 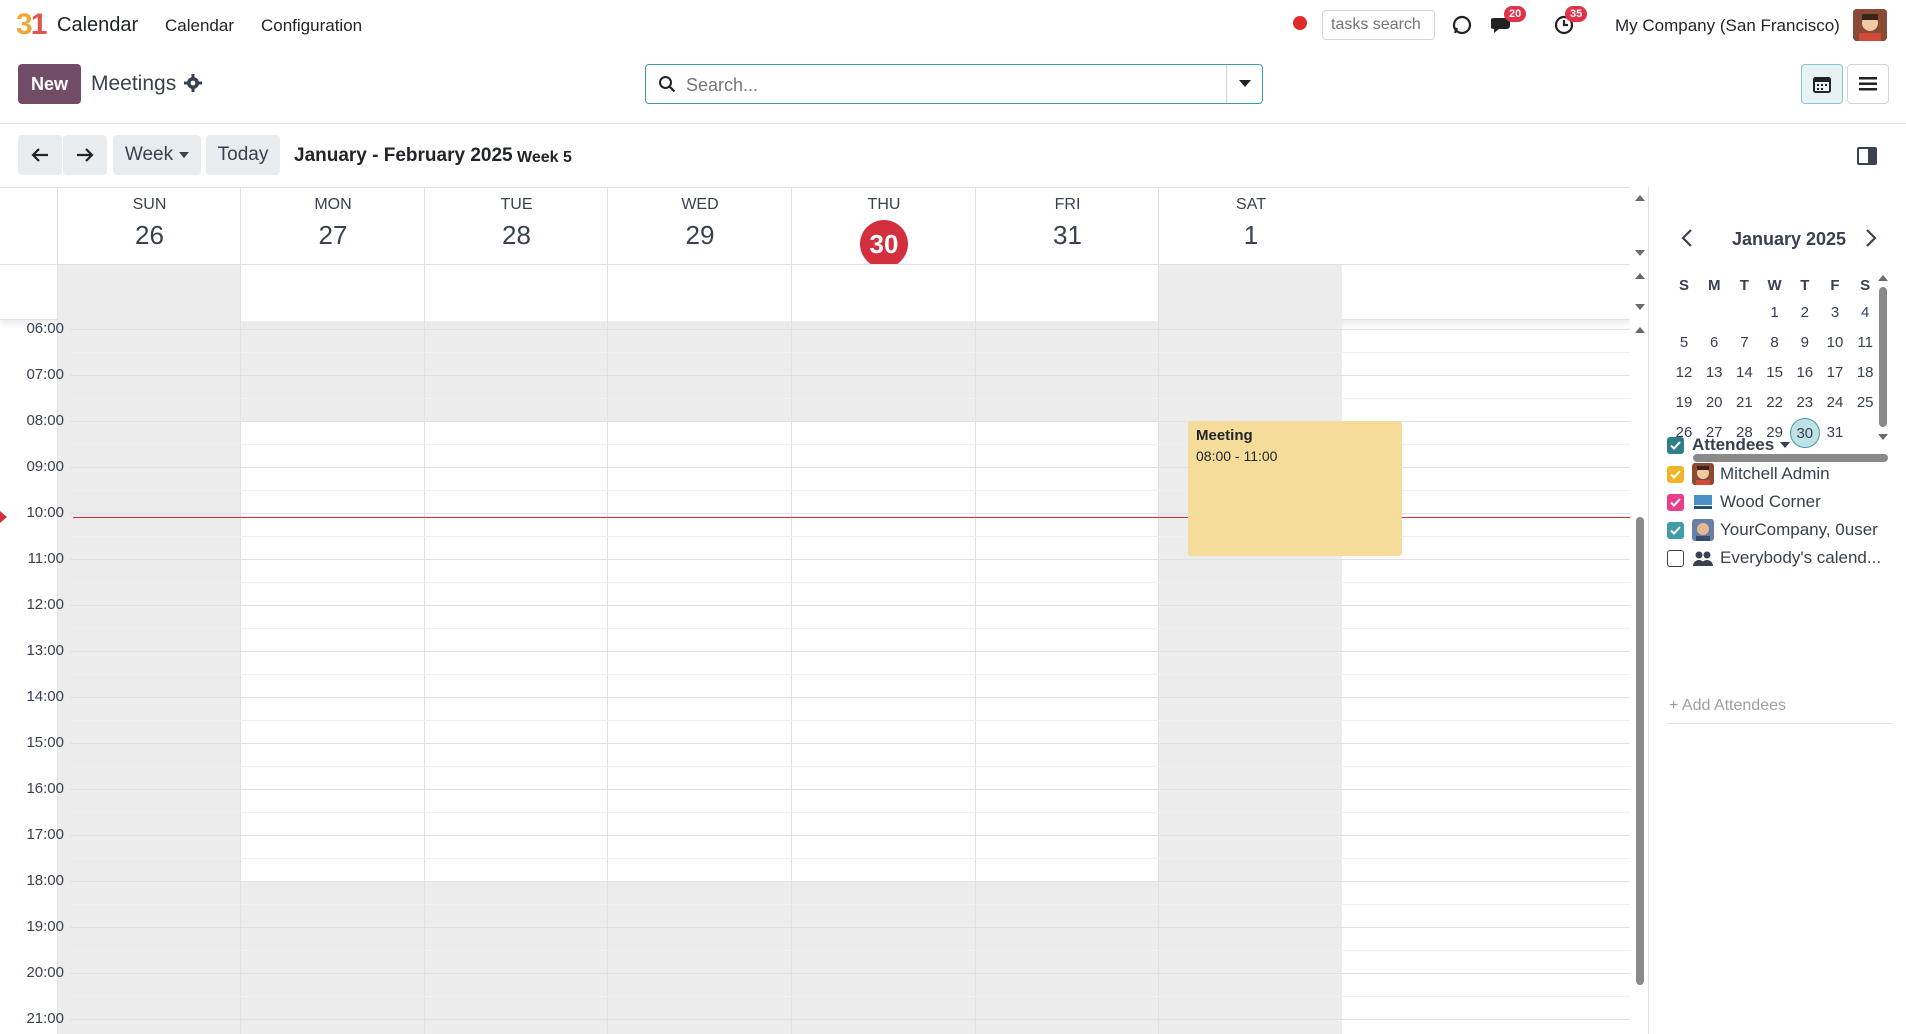 I want to click on mini-calendar-day: 30, so click(x=1804, y=433).